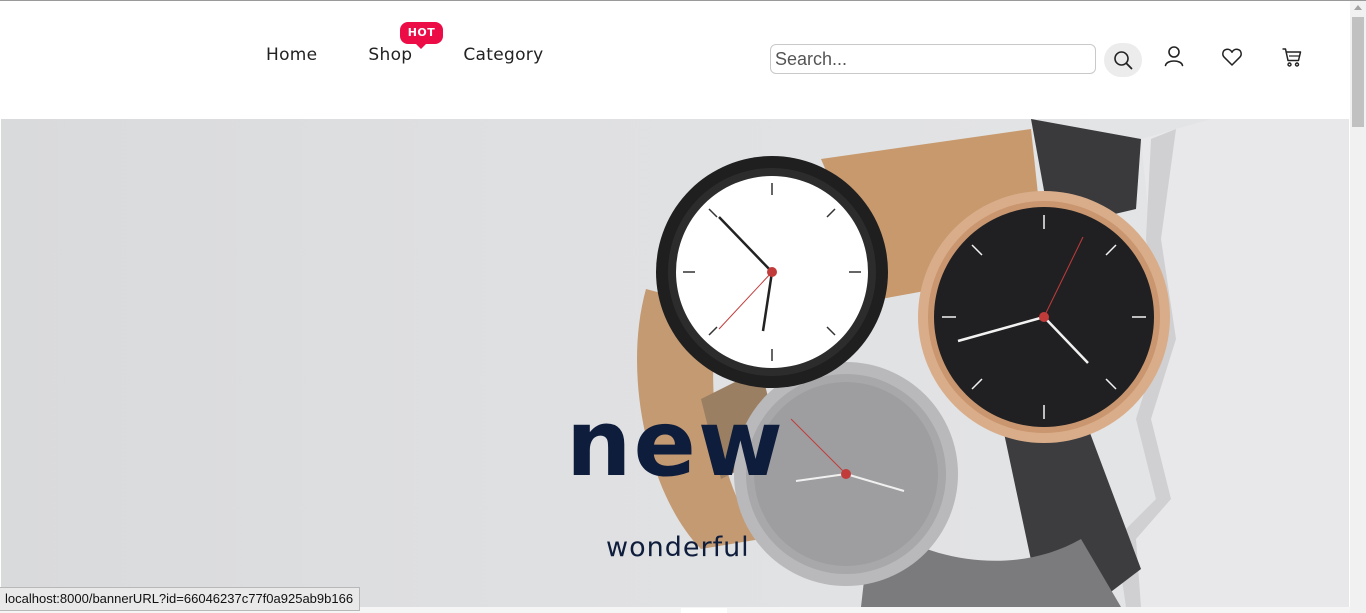 The image size is (1366, 613). I want to click on nav-item-shop: Shop, so click(390, 55).